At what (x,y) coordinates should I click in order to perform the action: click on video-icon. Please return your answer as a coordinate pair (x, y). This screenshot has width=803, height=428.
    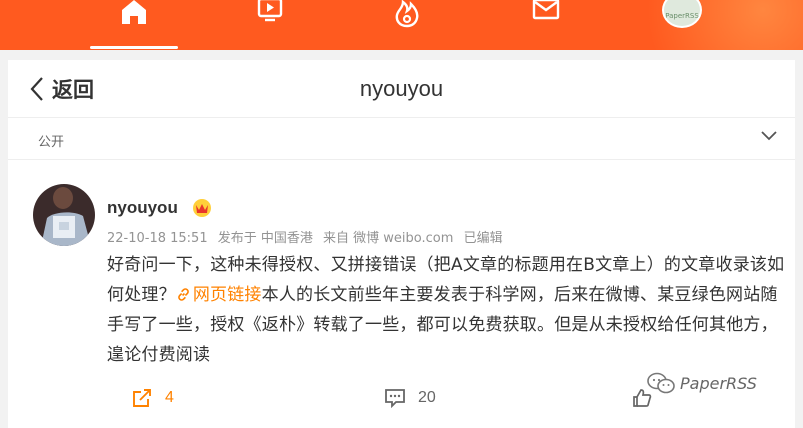
    Looking at the image, I should click on (270, 11).